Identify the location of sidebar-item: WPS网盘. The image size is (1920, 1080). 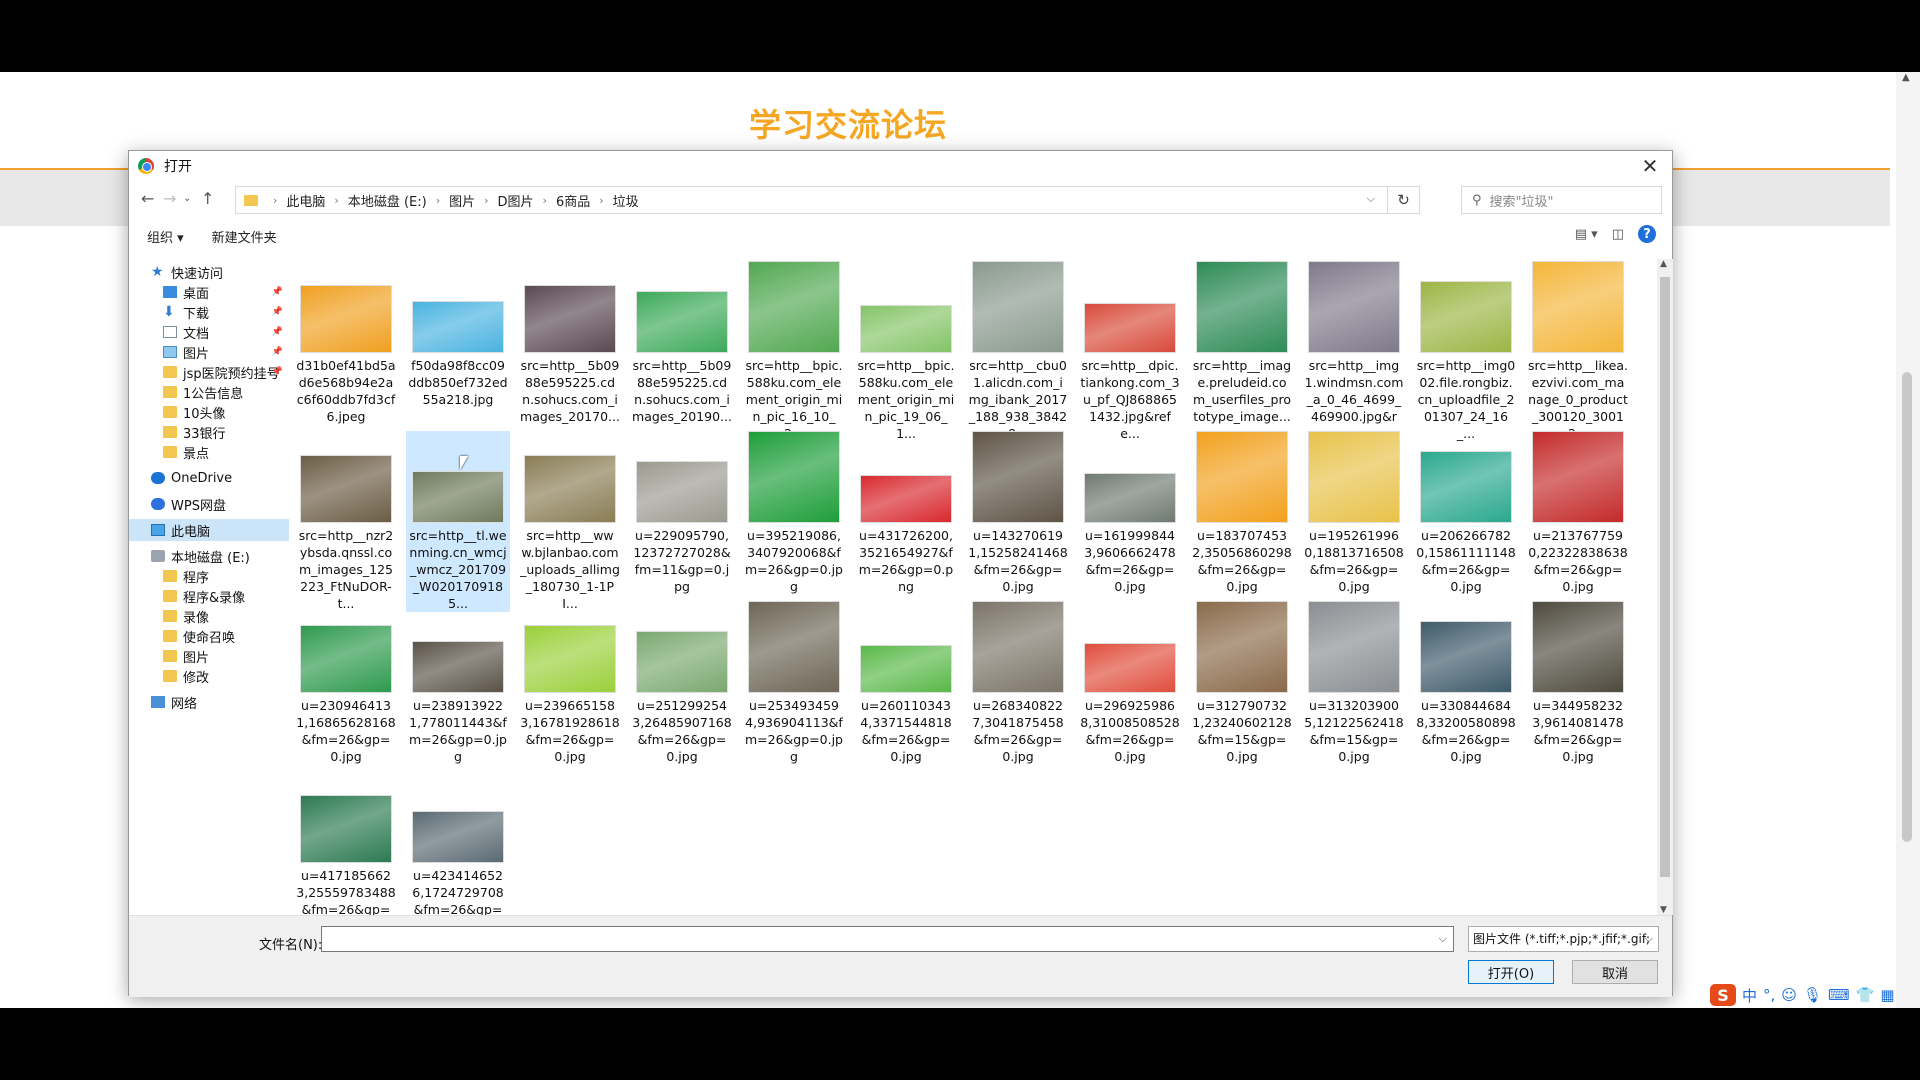
(209, 504).